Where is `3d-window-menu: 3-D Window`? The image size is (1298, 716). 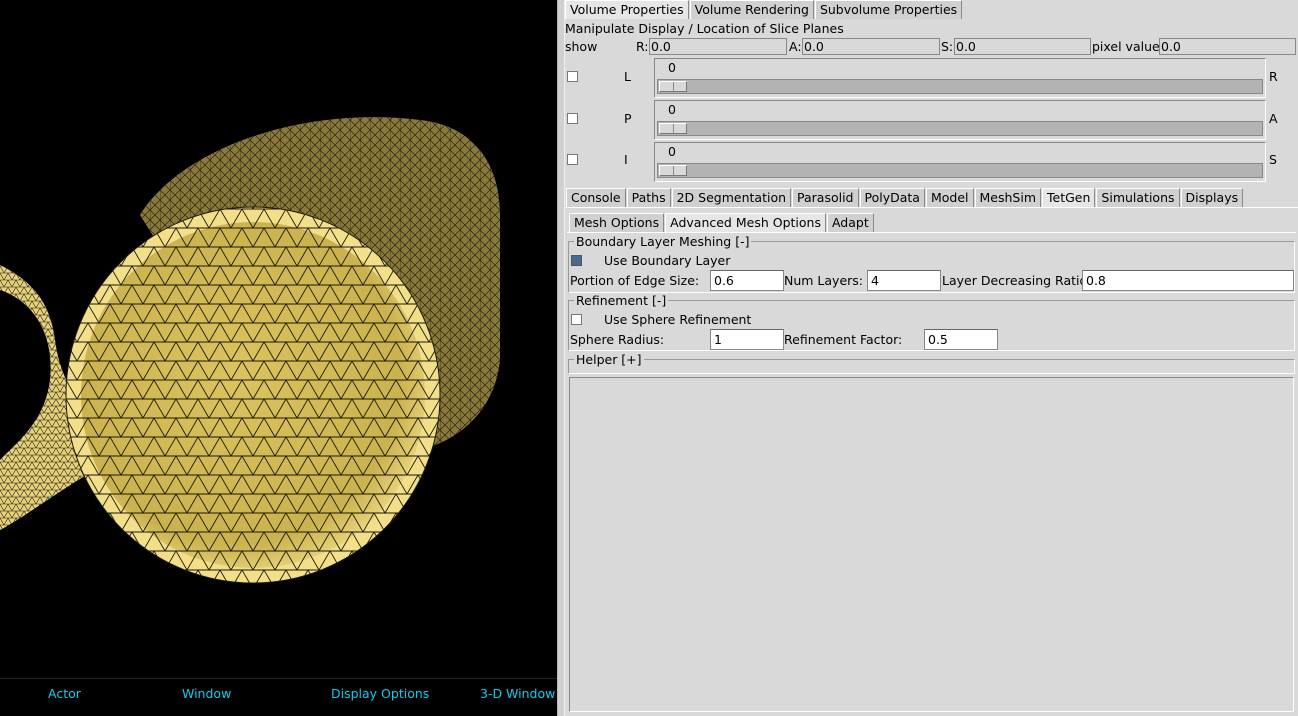
3d-window-menu: 3-D Window is located at coordinates (517, 693).